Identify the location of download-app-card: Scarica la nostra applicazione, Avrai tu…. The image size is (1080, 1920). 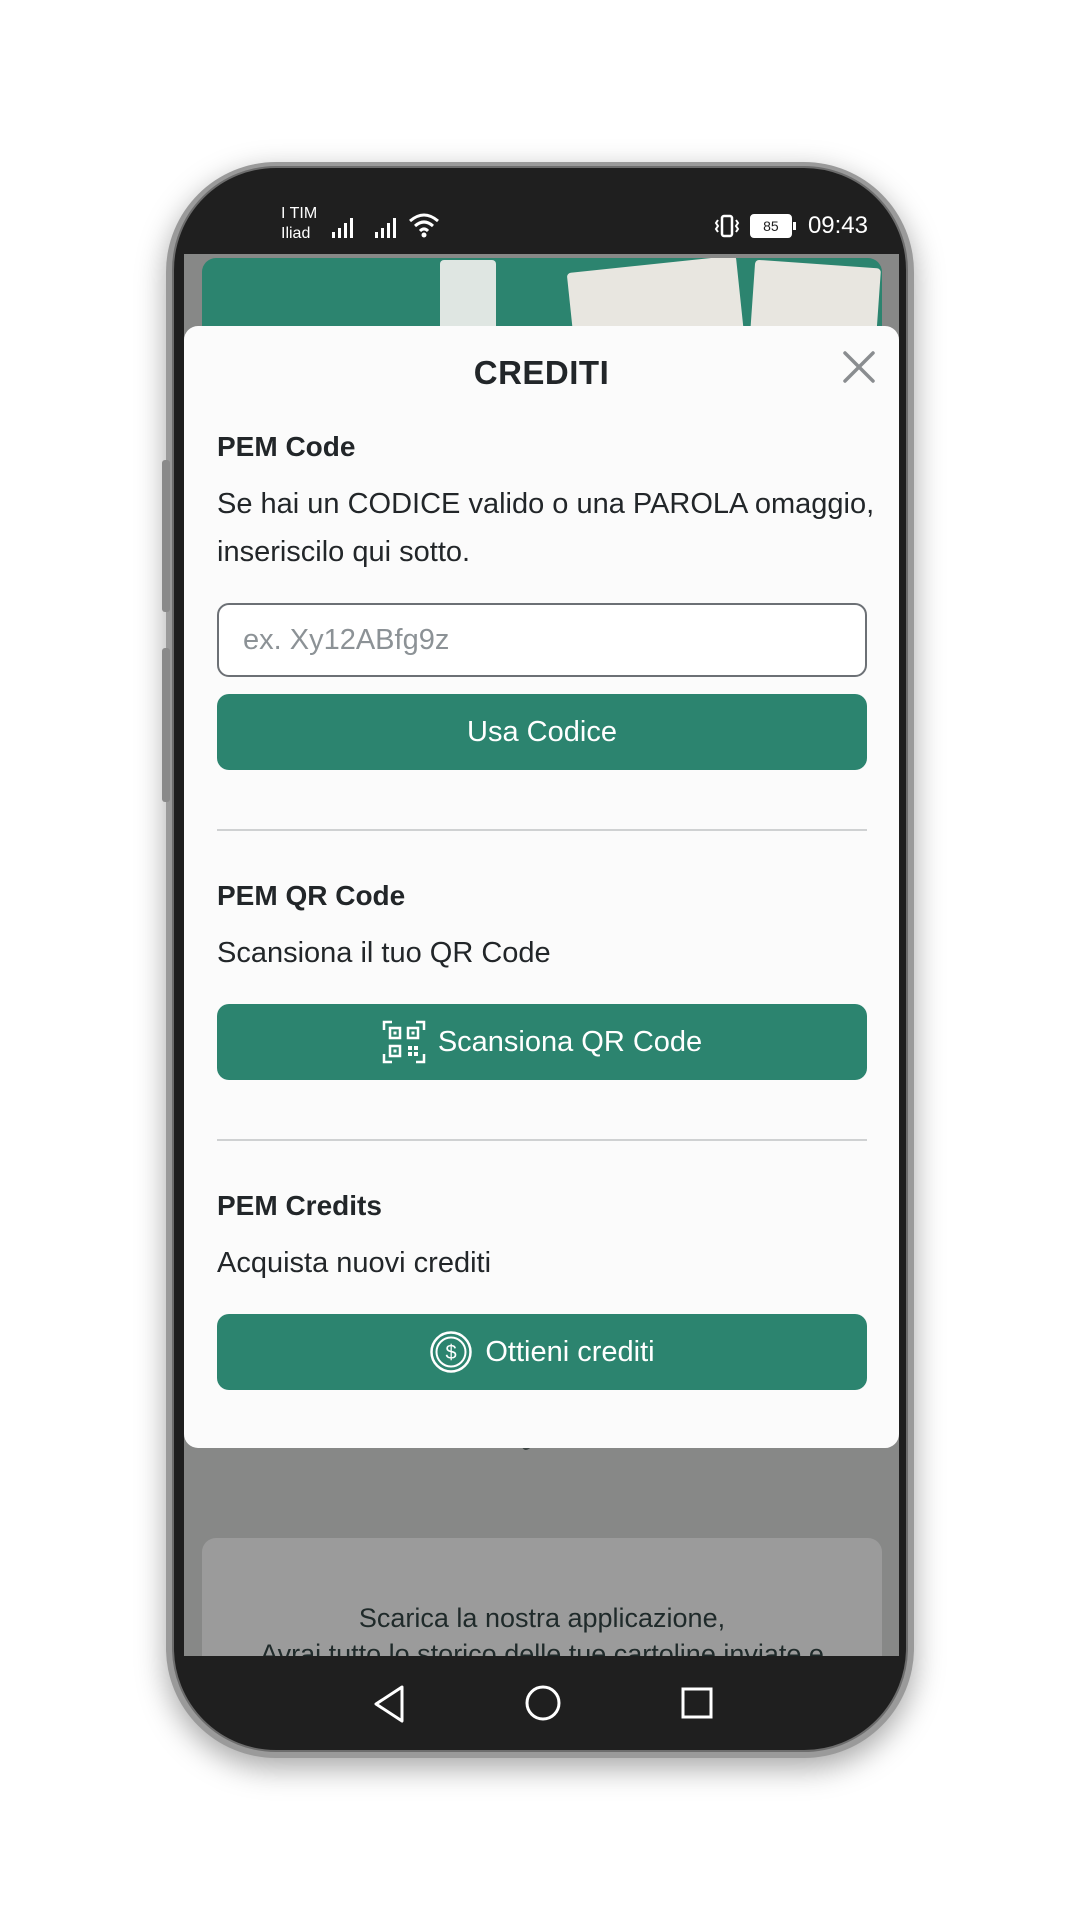
(542, 1597).